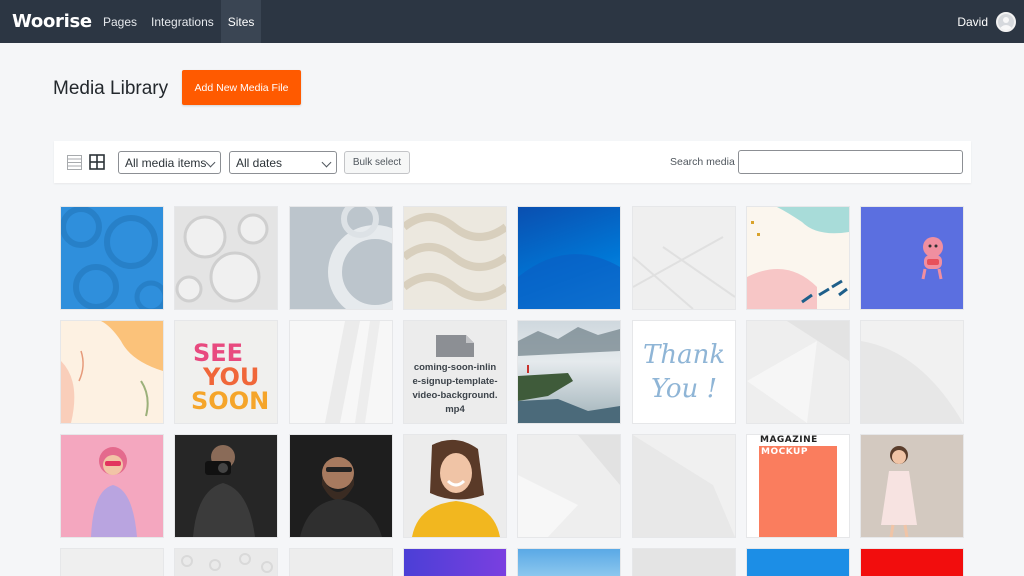 Image resolution: width=1024 pixels, height=576 pixels. I want to click on nav-integrations: Integrations, so click(182, 21).